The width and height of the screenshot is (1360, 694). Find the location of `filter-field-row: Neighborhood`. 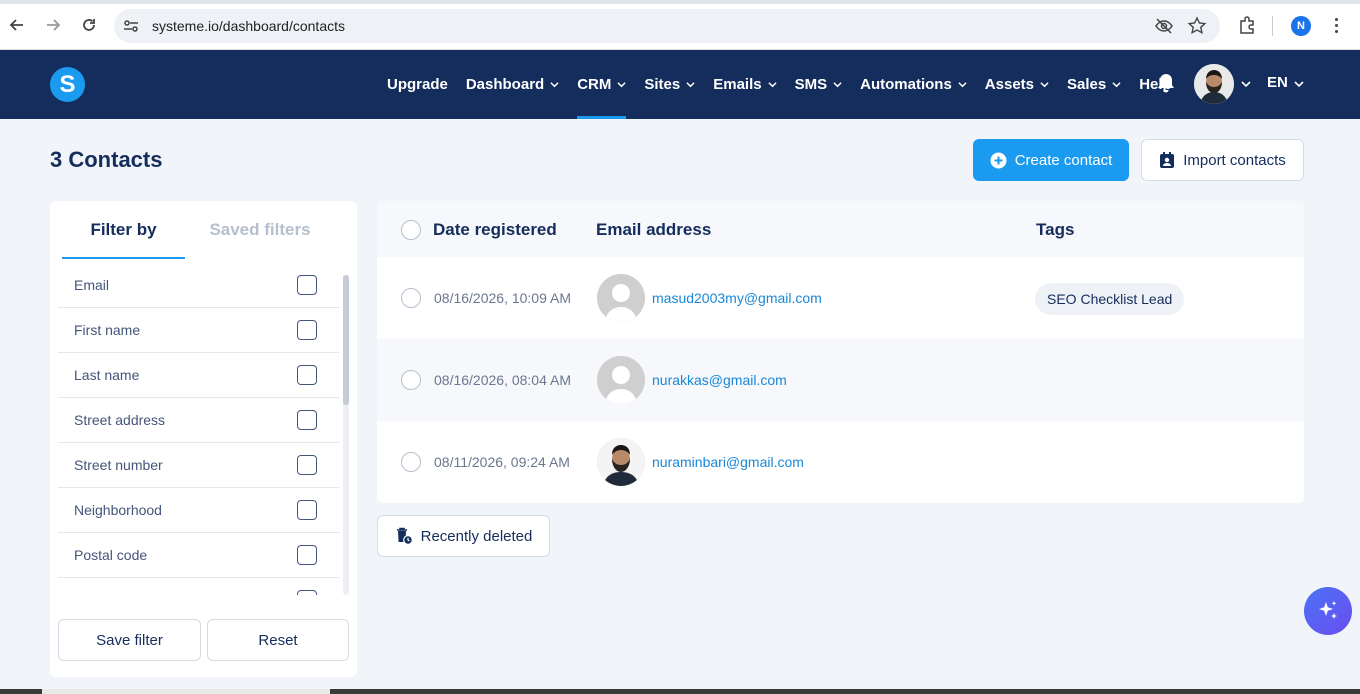

filter-field-row: Neighborhood is located at coordinates (198, 510).